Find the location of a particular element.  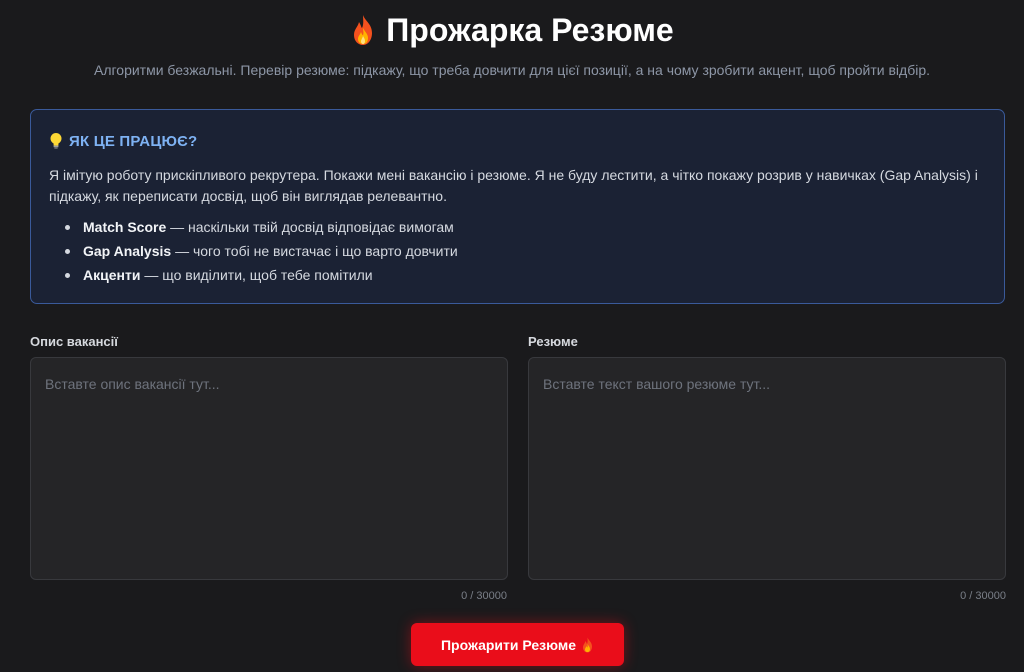

page-title-text: Прожарка Резюме is located at coordinates (530, 29).